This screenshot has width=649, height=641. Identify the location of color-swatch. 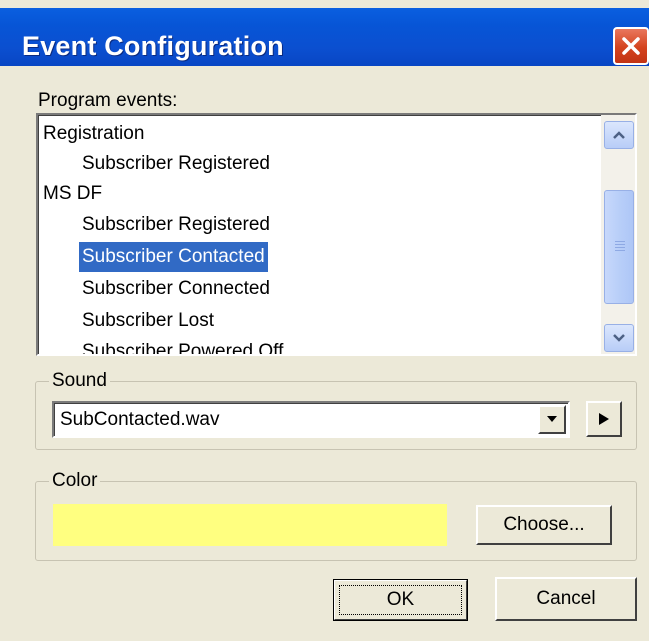
(250, 525).